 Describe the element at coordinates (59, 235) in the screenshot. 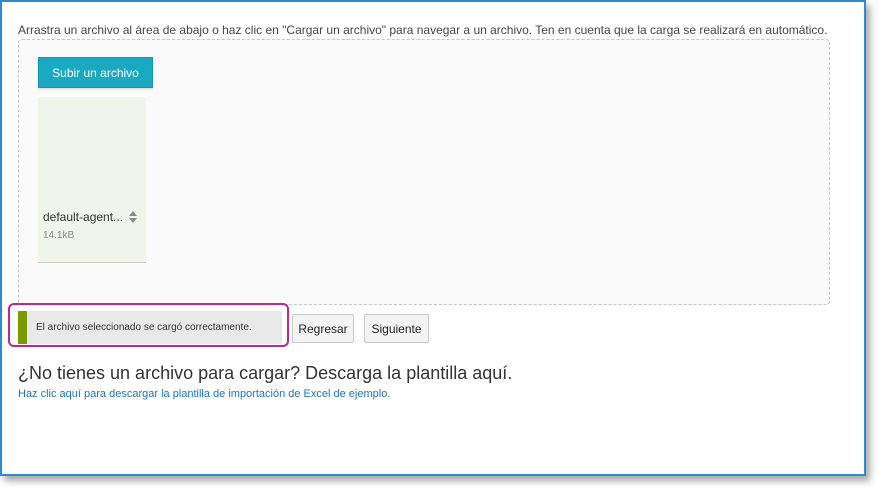

I see `file-size: 14.1kB` at that location.